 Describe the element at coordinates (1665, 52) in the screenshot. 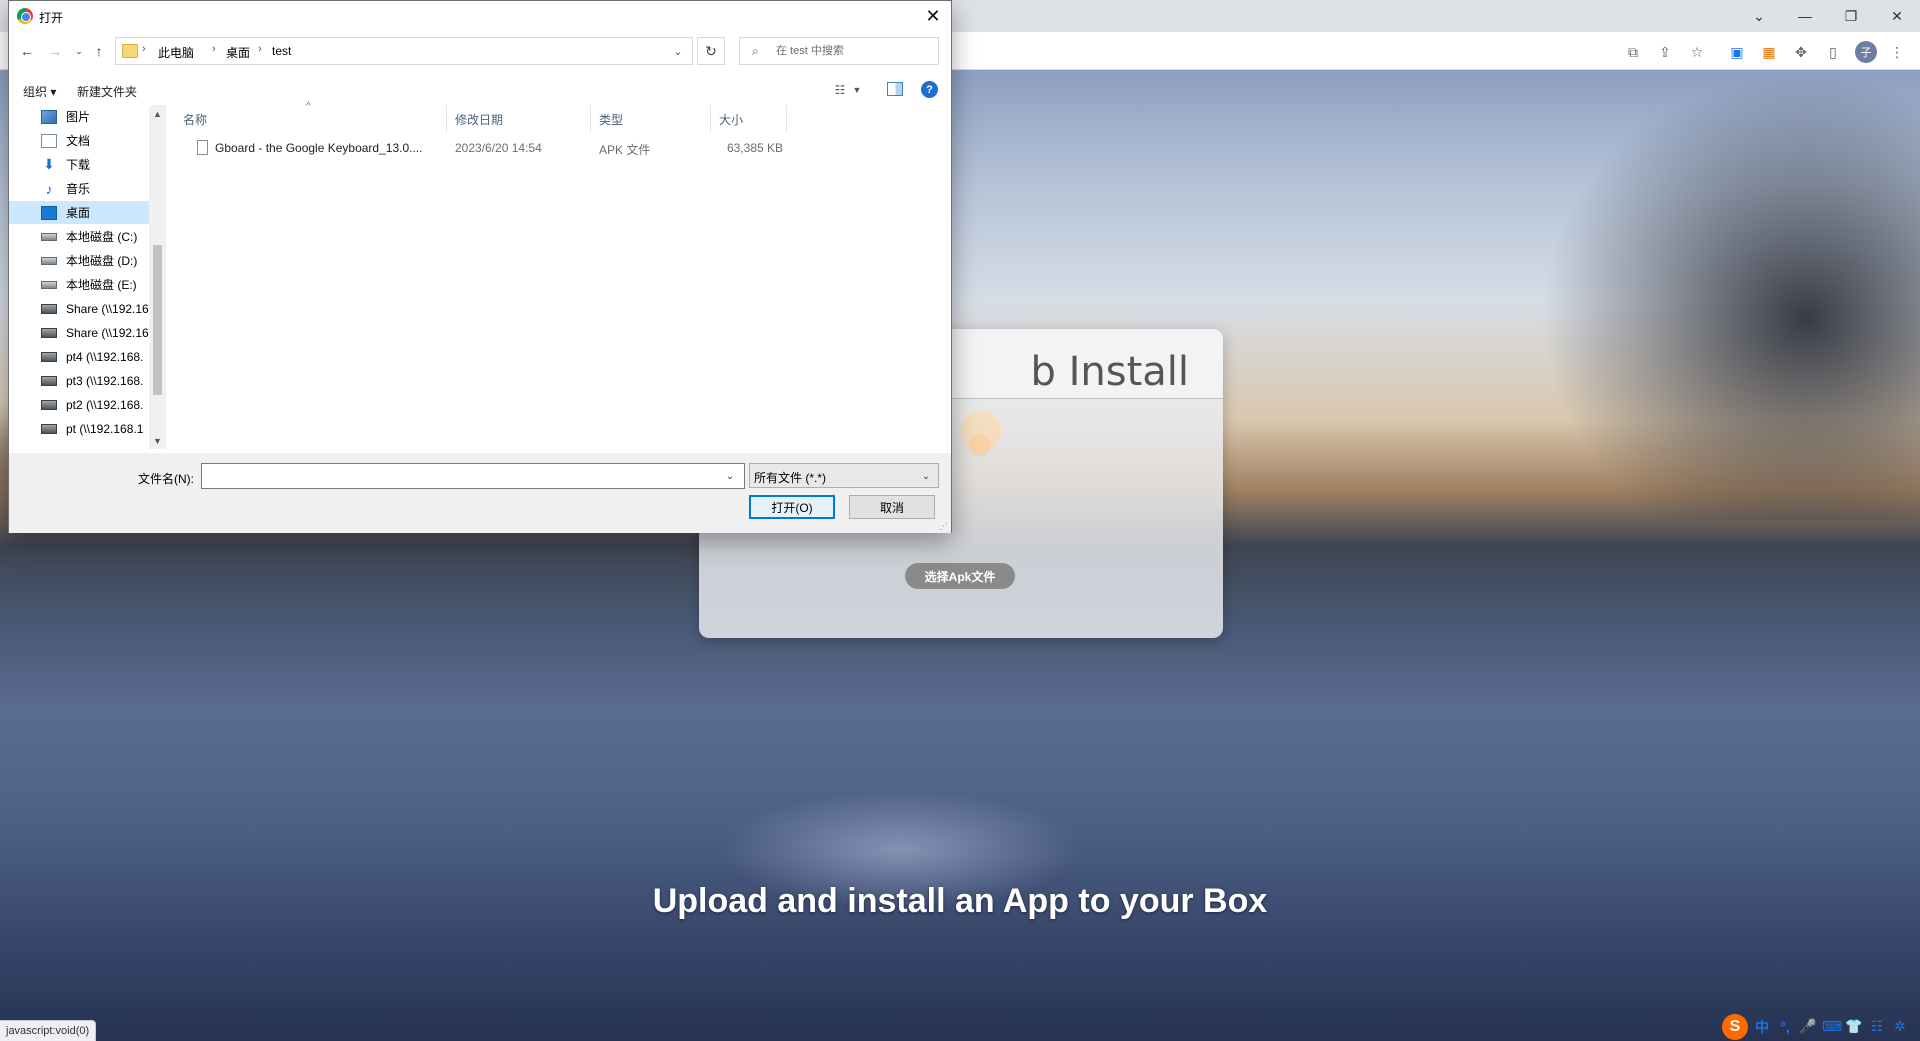

I see `share-icon: ⇪` at that location.